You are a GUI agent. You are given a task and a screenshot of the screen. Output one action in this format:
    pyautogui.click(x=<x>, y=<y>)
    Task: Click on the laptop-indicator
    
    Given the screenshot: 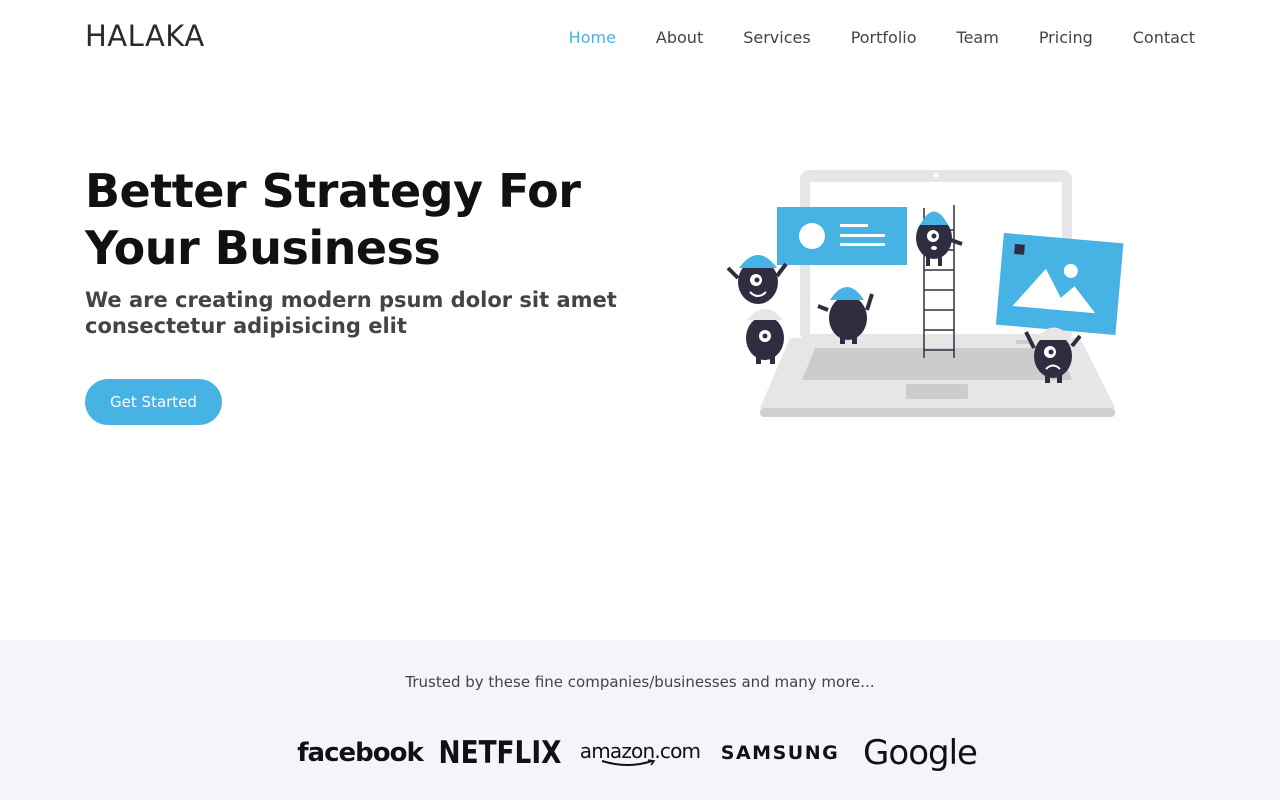 What is the action you would take?
    pyautogui.click(x=1023, y=342)
    